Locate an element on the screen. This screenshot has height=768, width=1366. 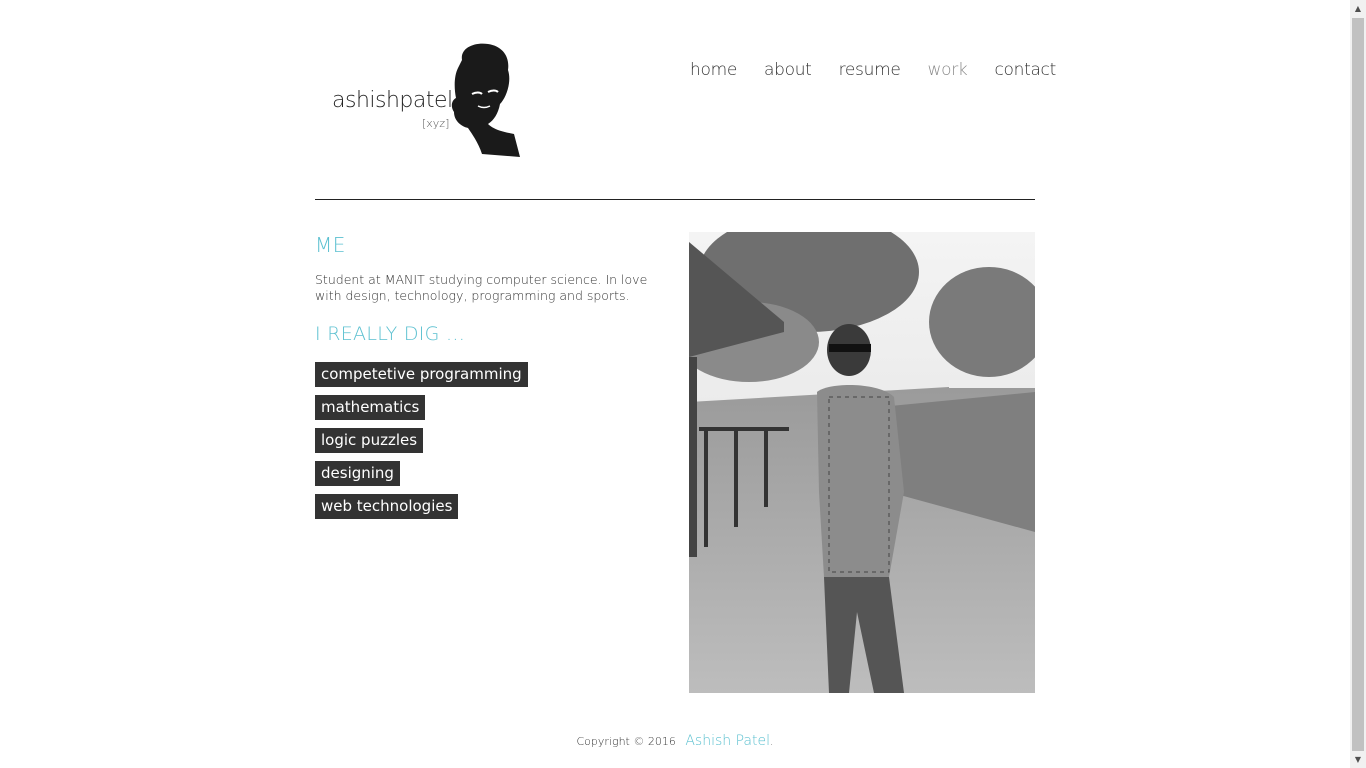
footer: Copyright © 2016 Ashish Patel. is located at coordinates (675, 741).